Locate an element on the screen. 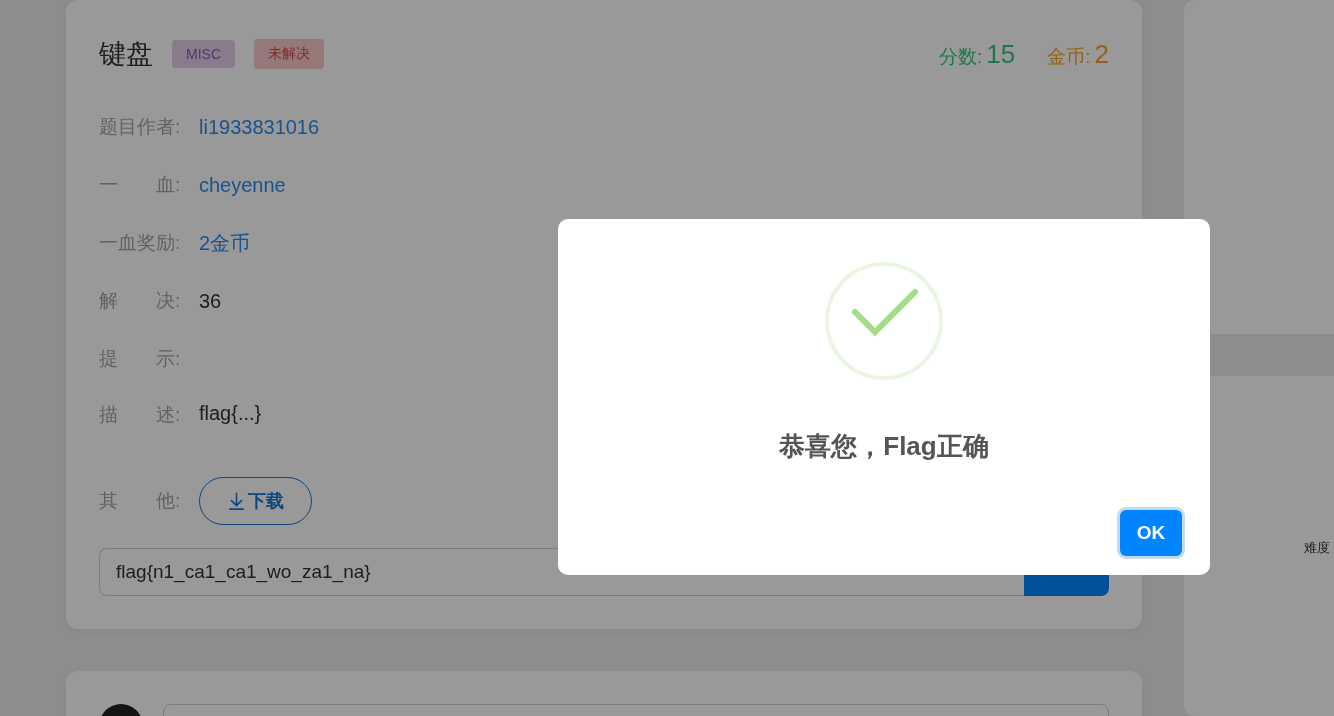 This screenshot has height=716, width=1334. coins-label: 金币: is located at coordinates (1069, 56).